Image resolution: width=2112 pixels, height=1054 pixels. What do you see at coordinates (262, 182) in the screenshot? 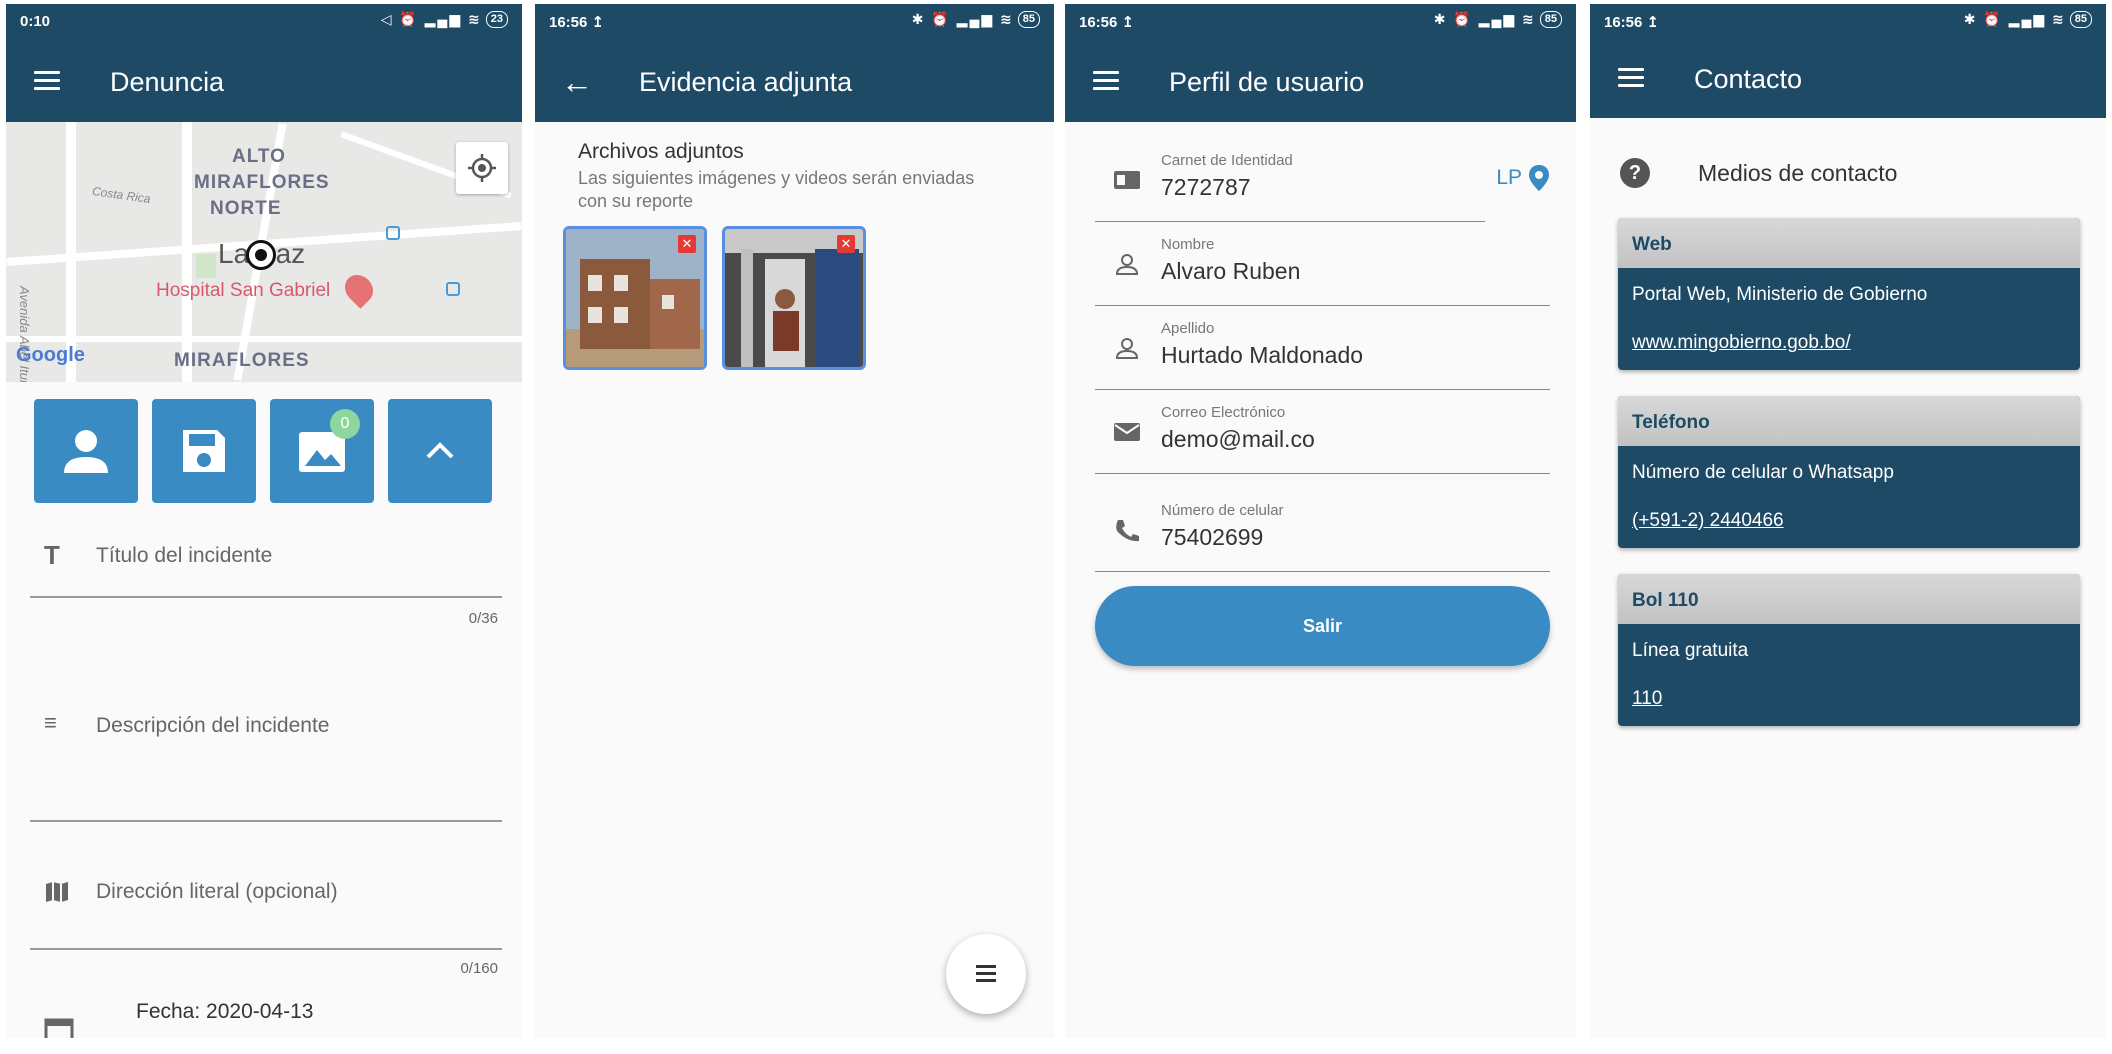
I see `map-label-miraflores: MIRAFLORES` at bounding box center [262, 182].